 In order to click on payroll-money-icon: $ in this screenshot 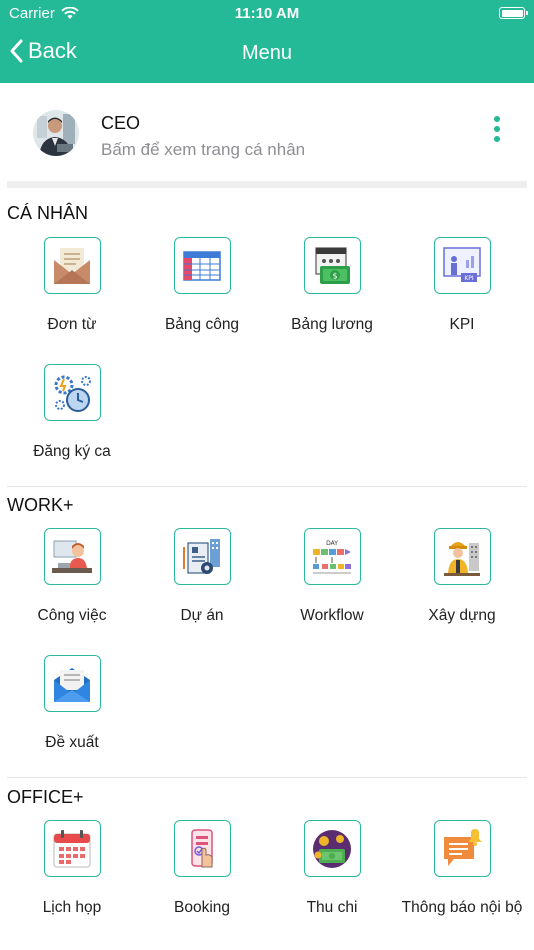, I will do `click(332, 265)`.